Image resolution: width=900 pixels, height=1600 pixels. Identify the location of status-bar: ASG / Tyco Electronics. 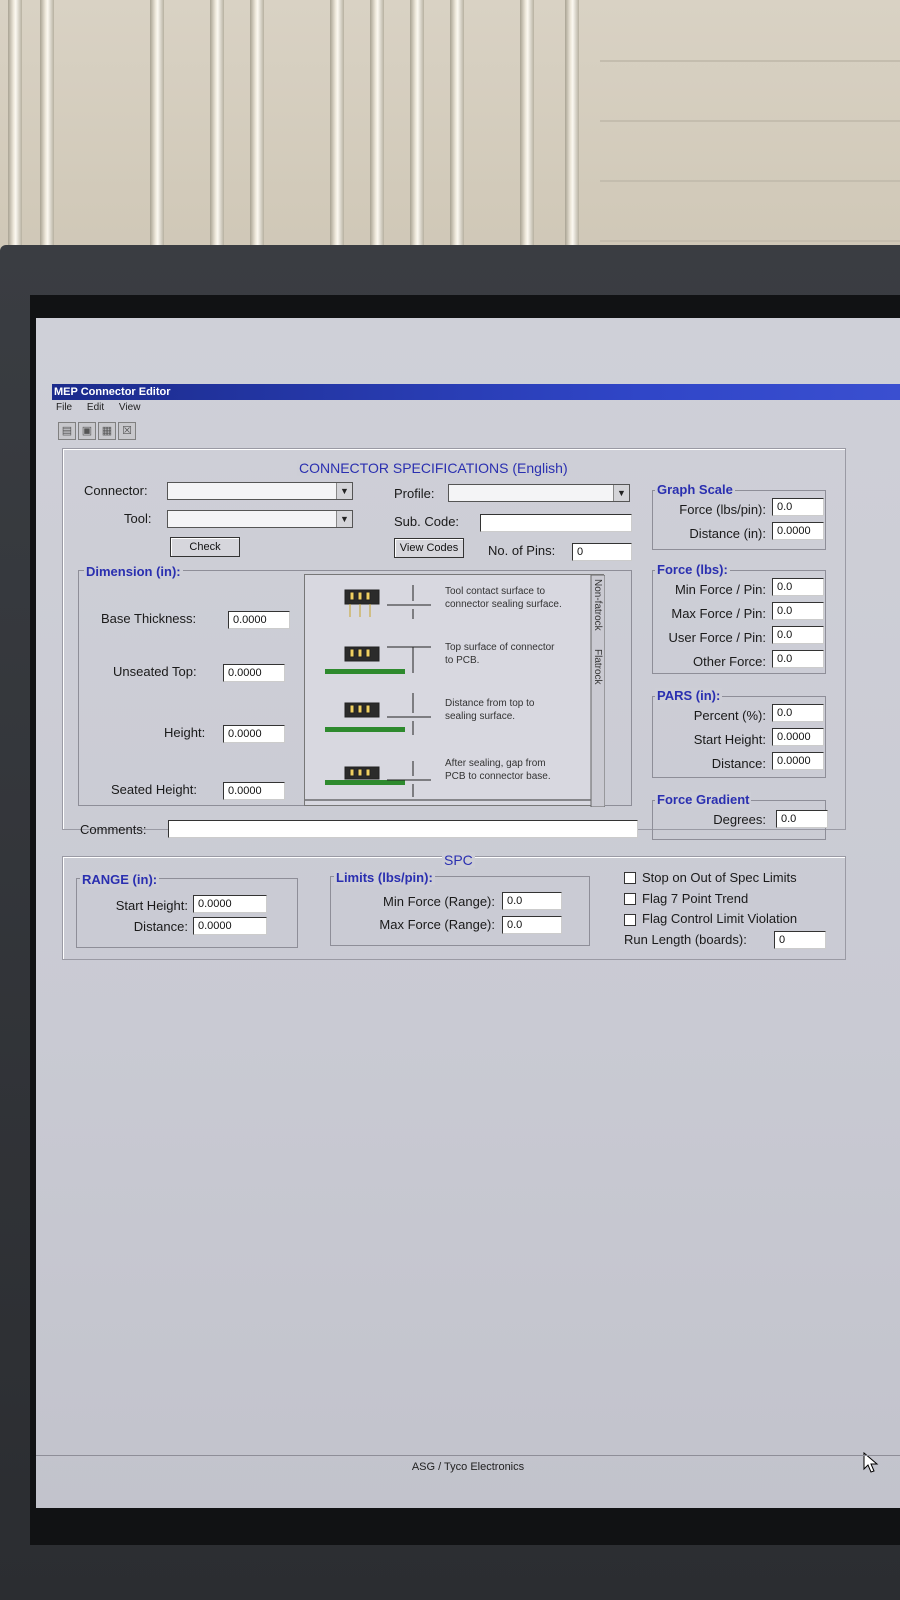
(468, 1466).